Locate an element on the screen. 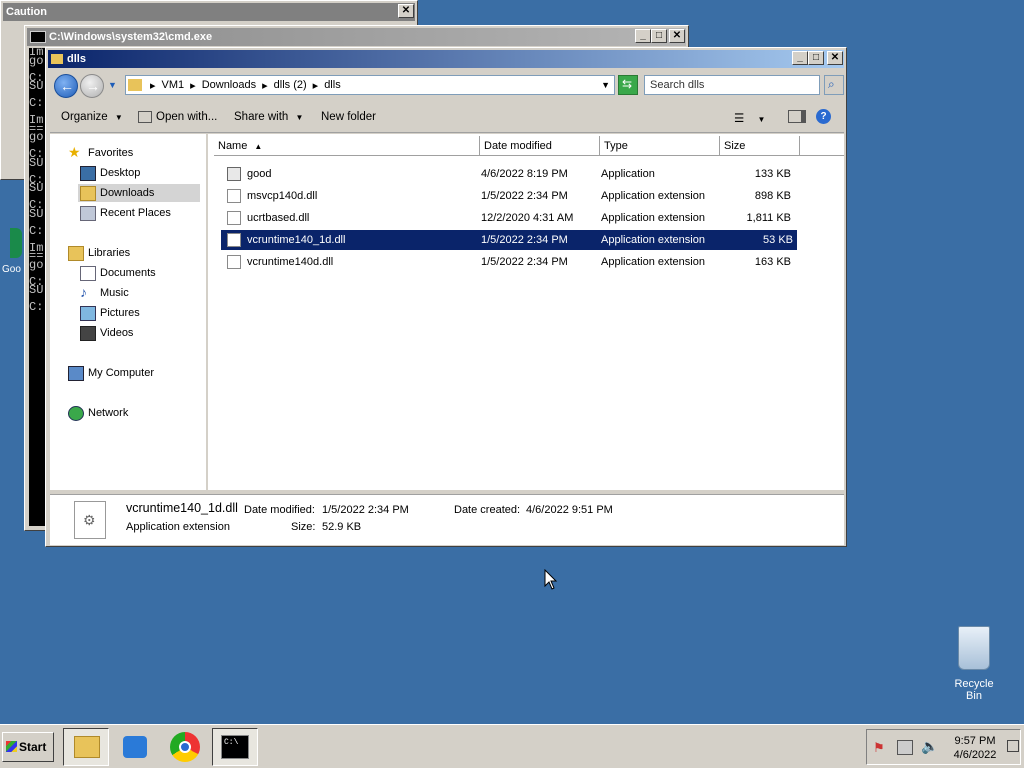 The height and width of the screenshot is (768, 1024). recycle-bin-desktop-icon: Recycle Bin is located at coordinates (974, 664).